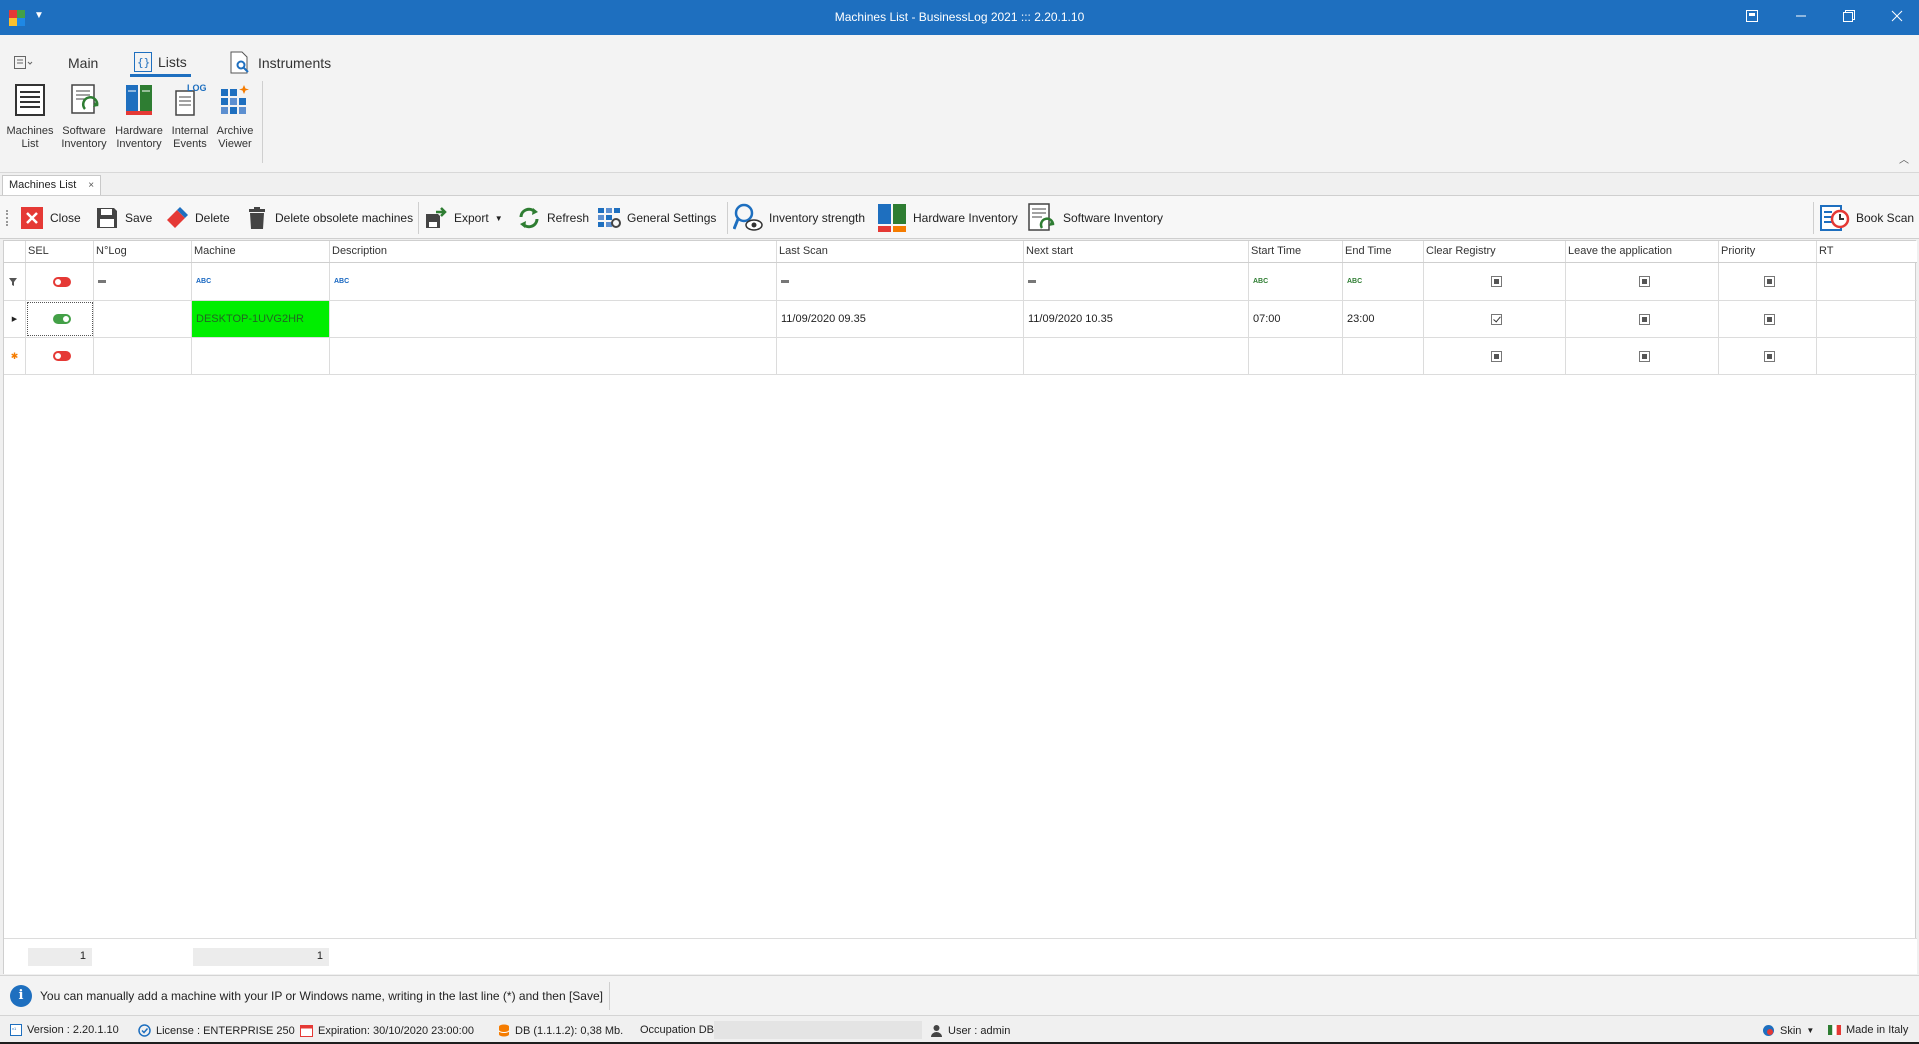 This screenshot has width=1919, height=1044. Describe the element at coordinates (1768, 319) in the screenshot. I see `cell-priority` at that location.